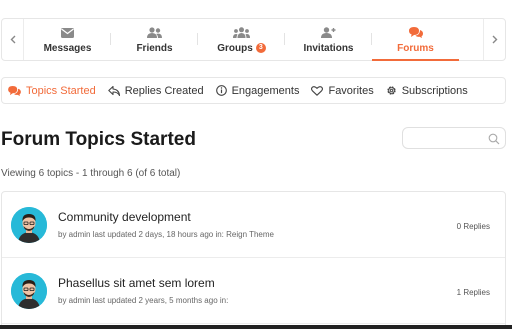 This screenshot has width=512, height=329. What do you see at coordinates (265, 90) in the screenshot?
I see `subnav-engagements-label: Engagements` at bounding box center [265, 90].